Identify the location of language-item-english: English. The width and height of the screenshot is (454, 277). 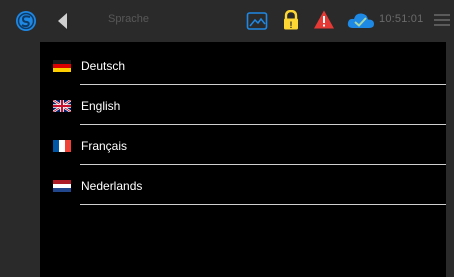
(243, 102).